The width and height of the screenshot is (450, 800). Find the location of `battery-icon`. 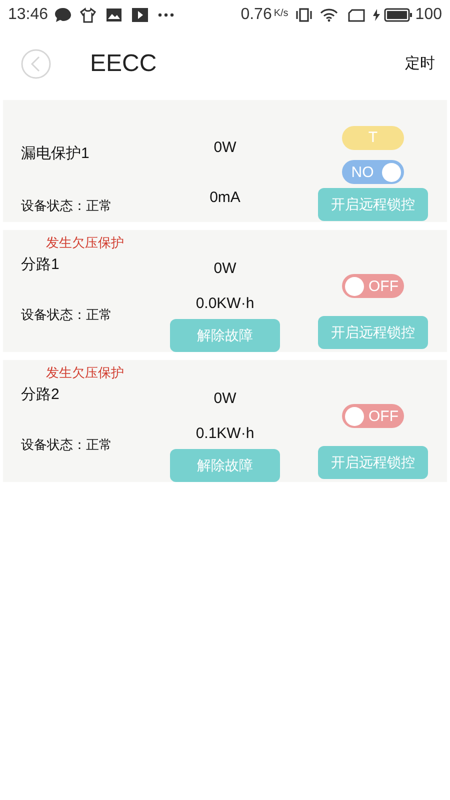

battery-icon is located at coordinates (398, 15).